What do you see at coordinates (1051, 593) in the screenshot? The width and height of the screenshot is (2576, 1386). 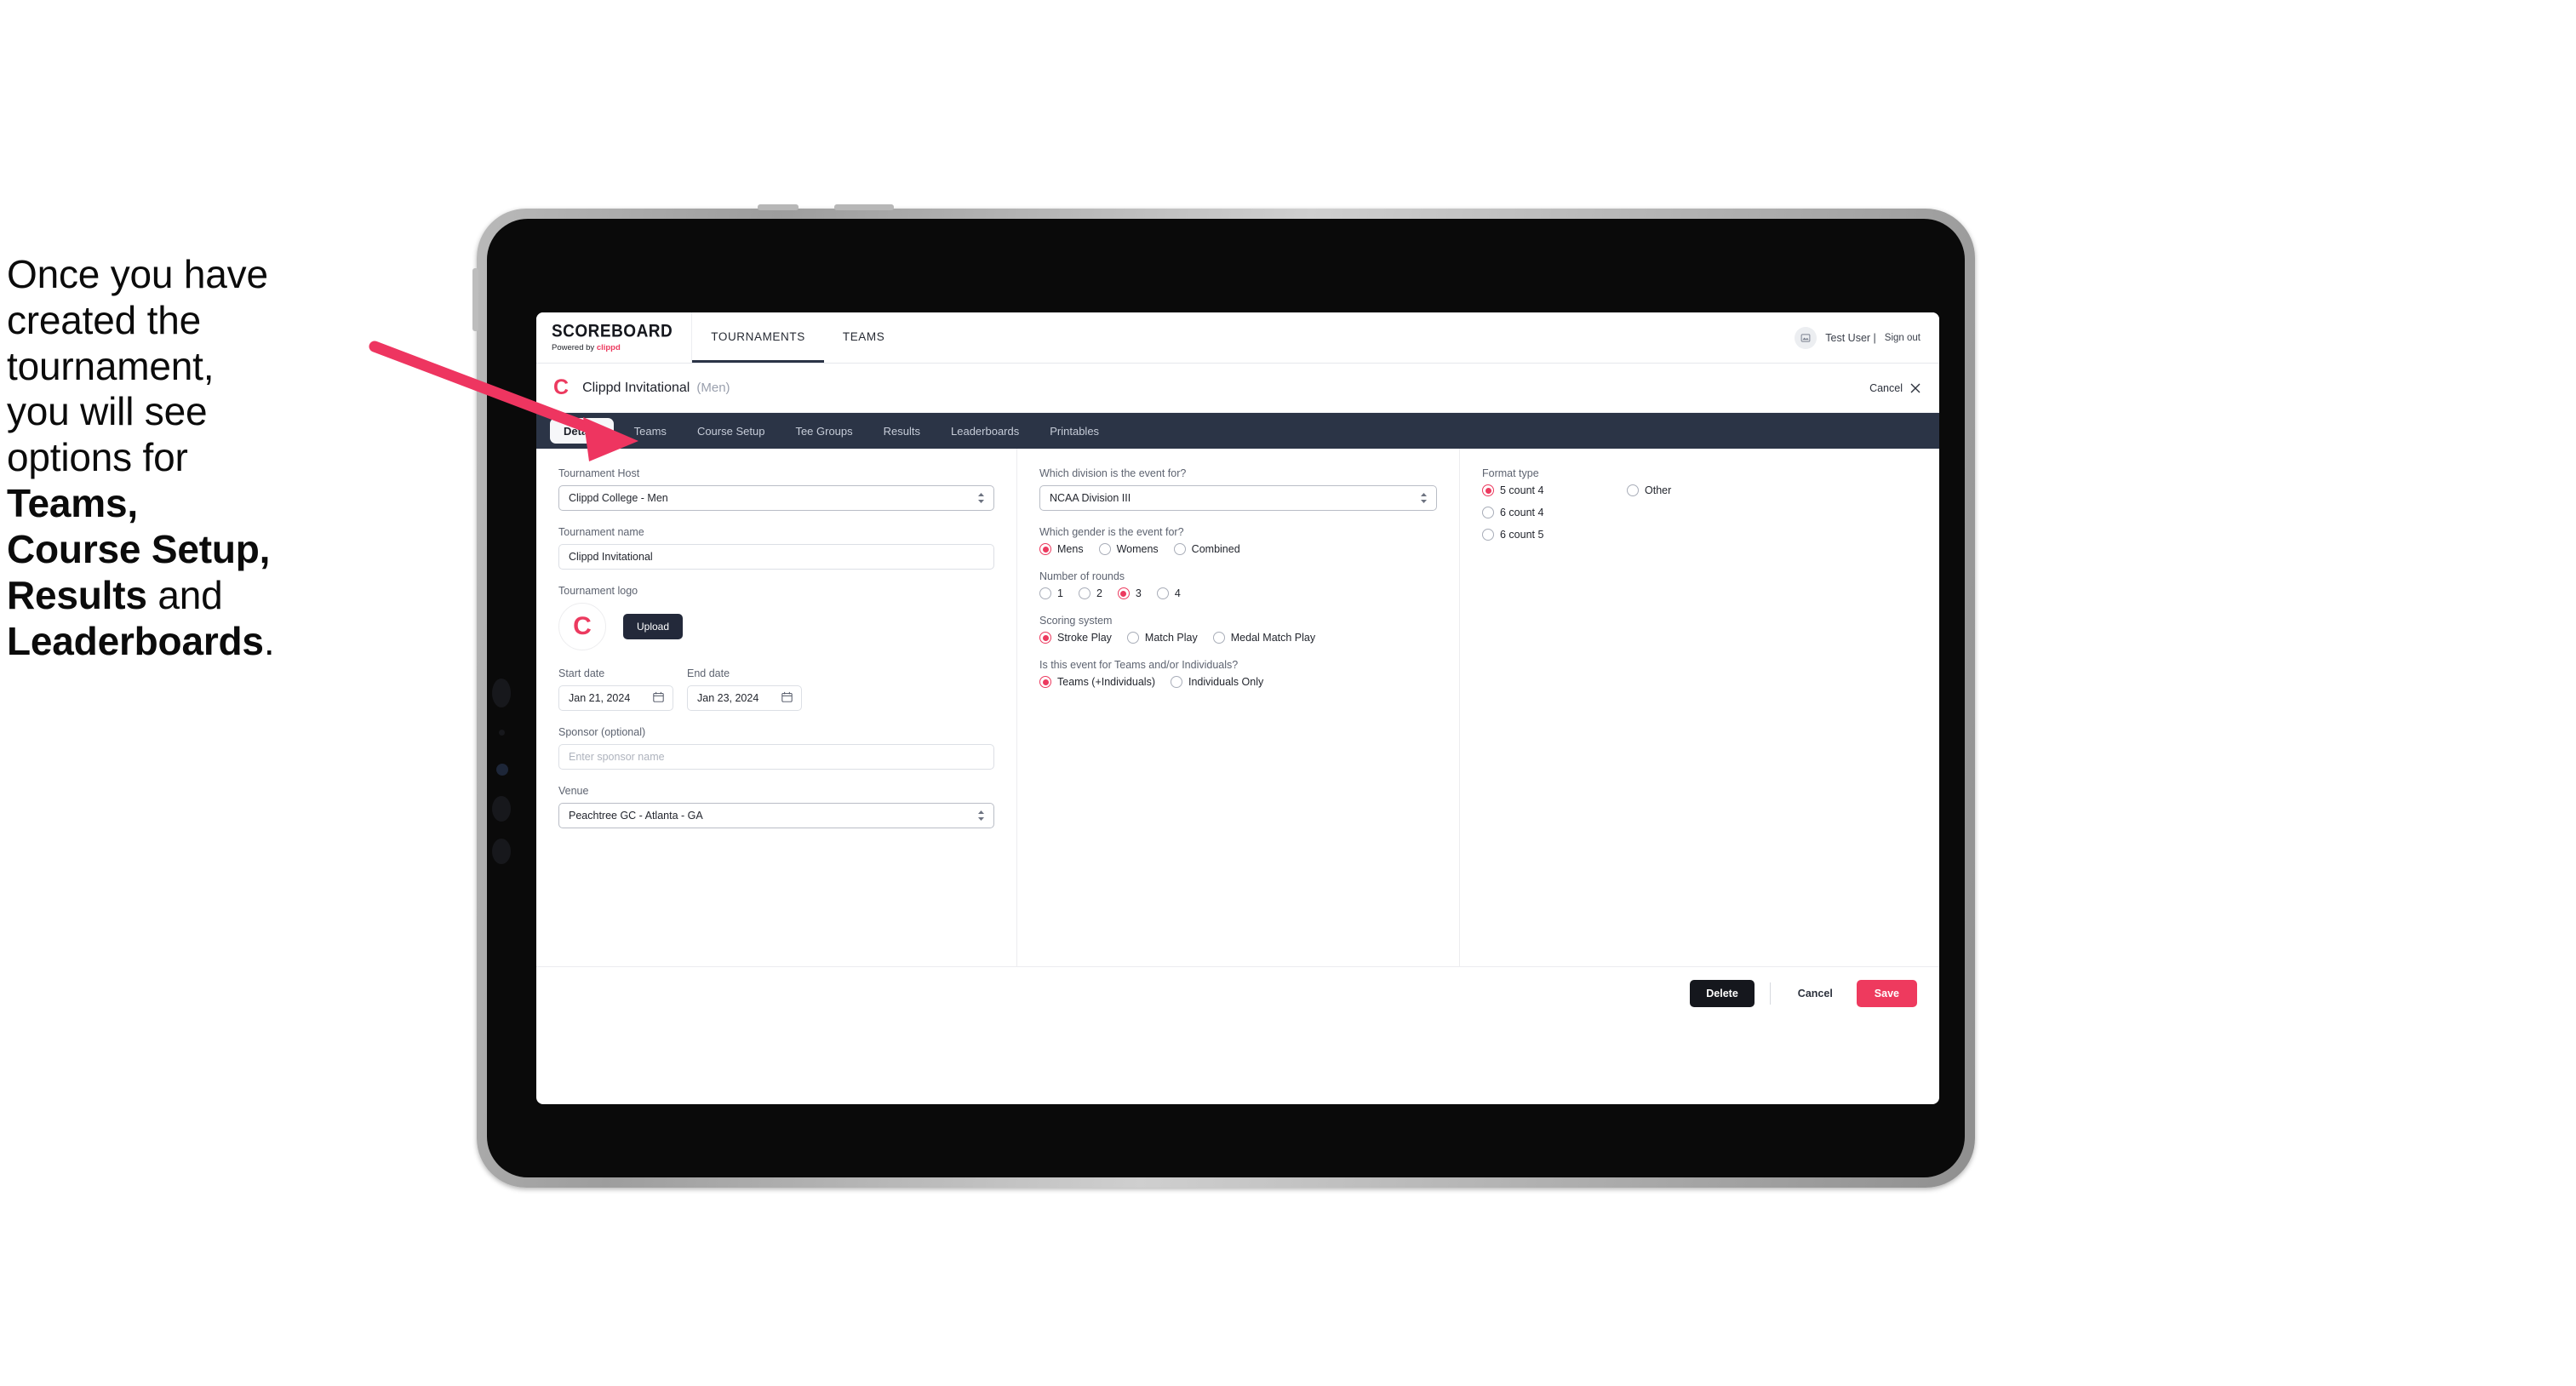 I see `radio-option-rounds-1: 1` at bounding box center [1051, 593].